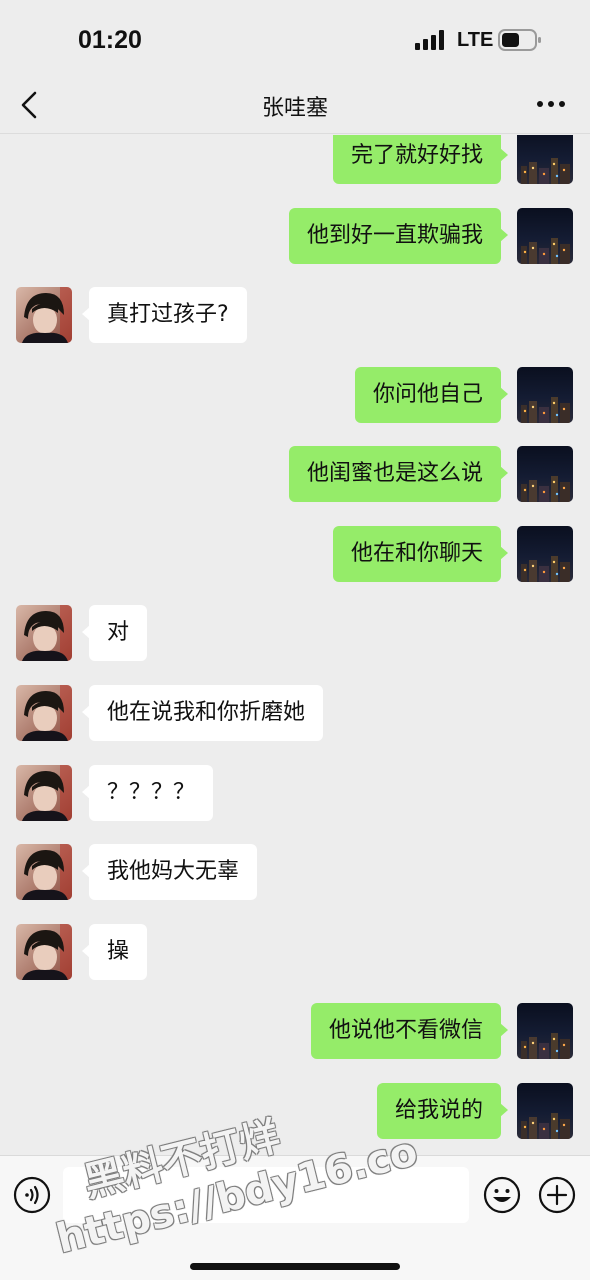 The height and width of the screenshot is (1280, 590). Describe the element at coordinates (295, 396) in the screenshot. I see `message-row: 你问他自己` at that location.